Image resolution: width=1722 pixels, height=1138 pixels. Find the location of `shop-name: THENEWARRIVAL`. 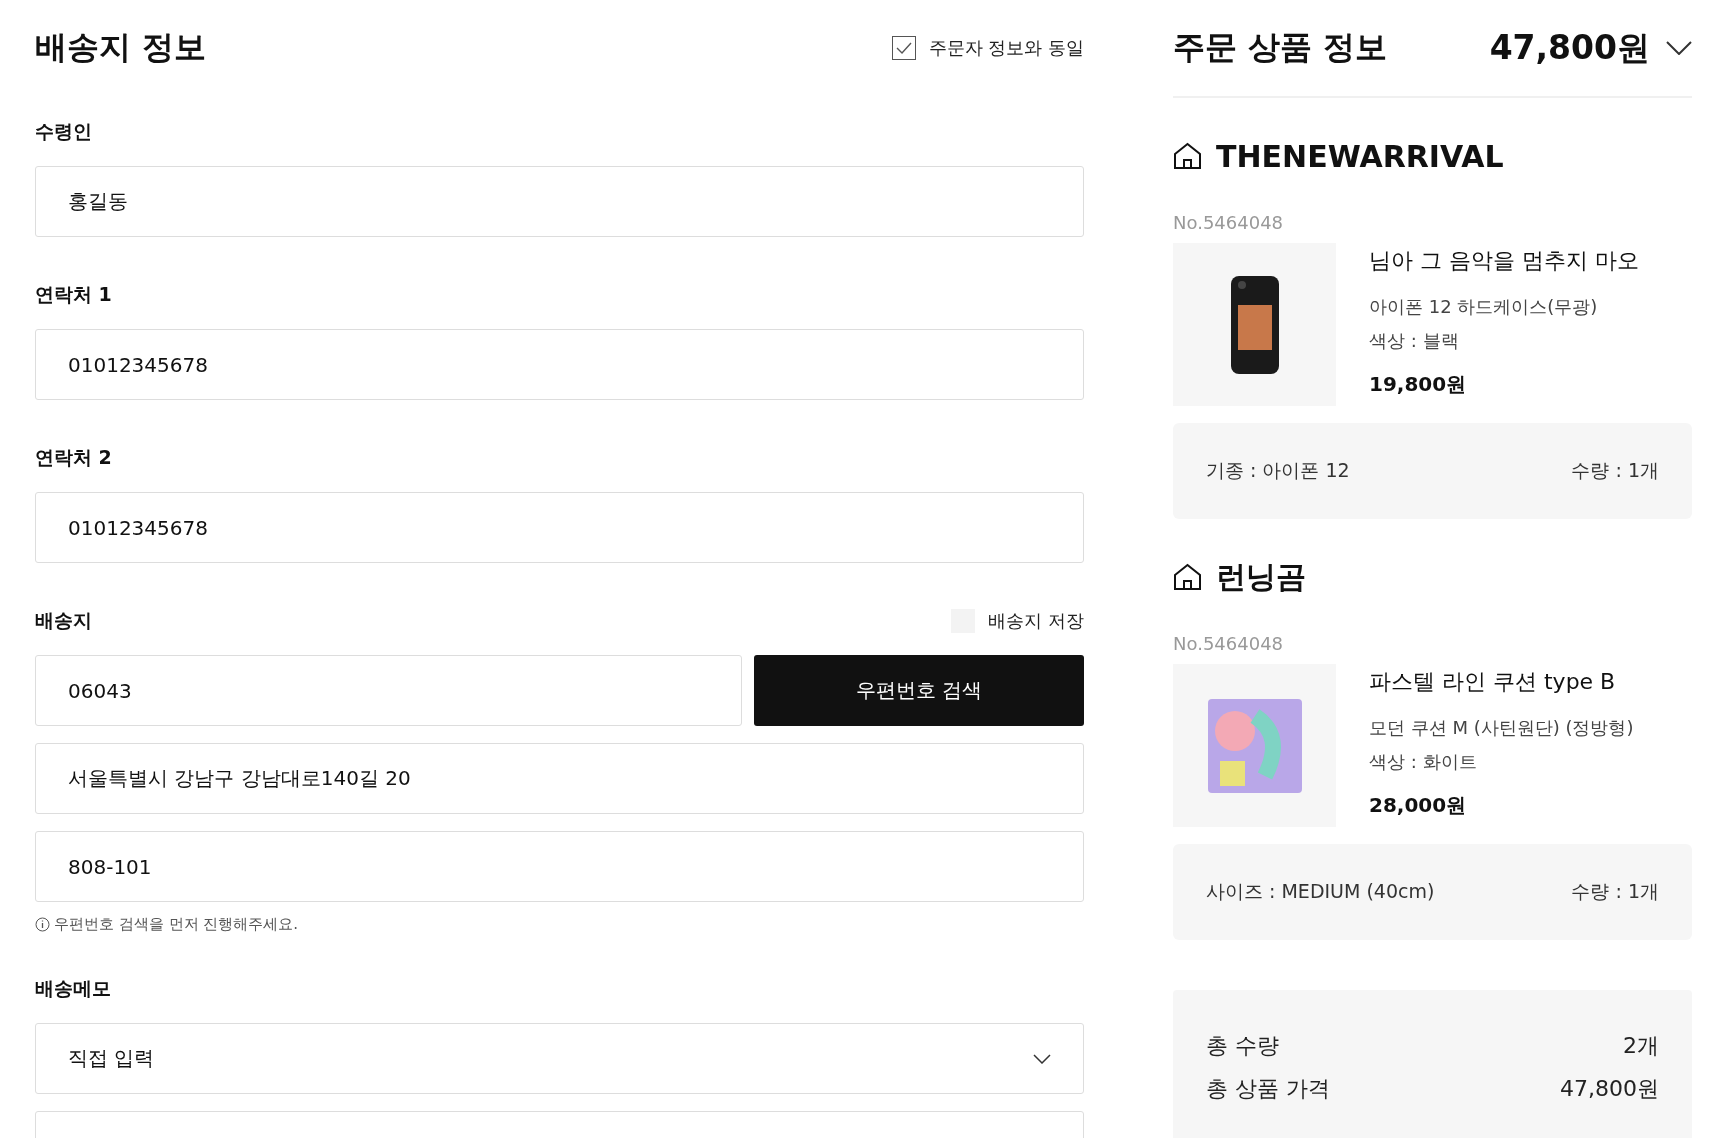

shop-name: THENEWARRIVAL is located at coordinates (1360, 156).